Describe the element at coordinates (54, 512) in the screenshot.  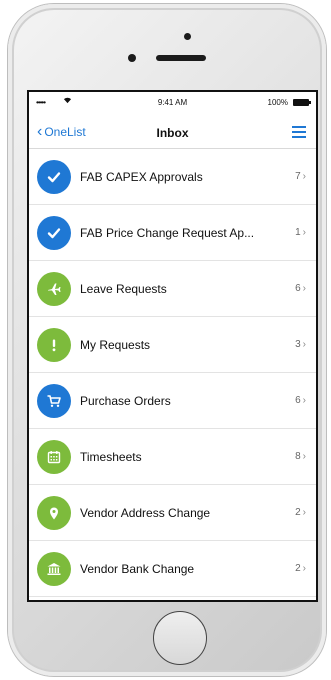
I see `map-pin-icon` at that location.